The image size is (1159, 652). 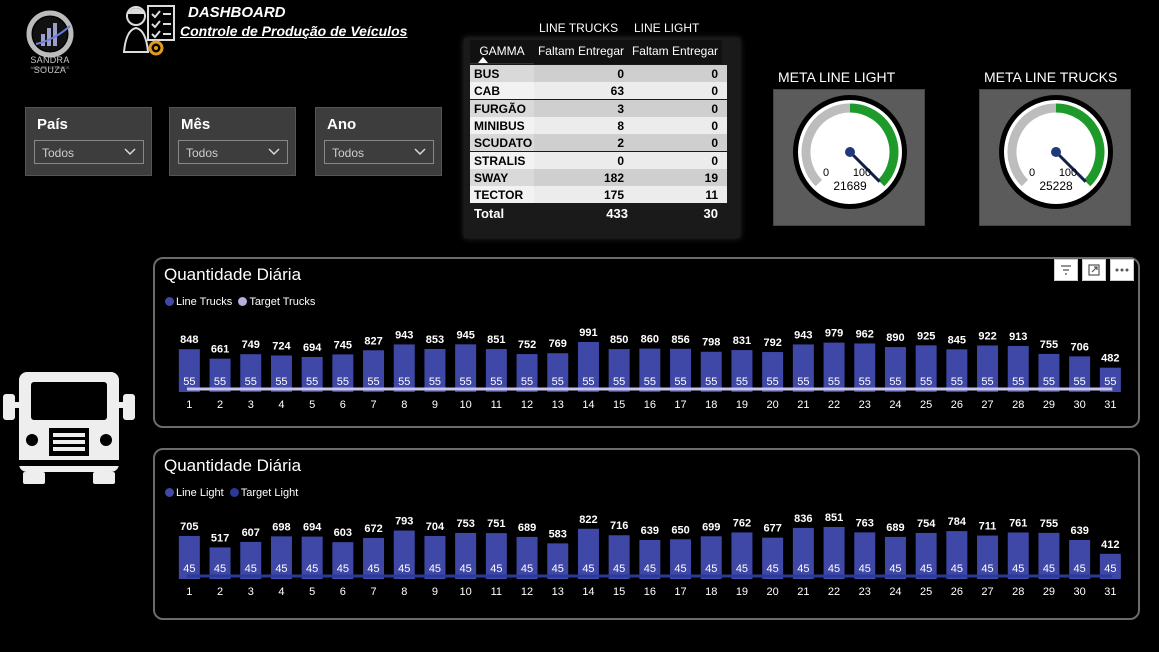 I want to click on bar-value-label: 922, so click(x=987, y=336).